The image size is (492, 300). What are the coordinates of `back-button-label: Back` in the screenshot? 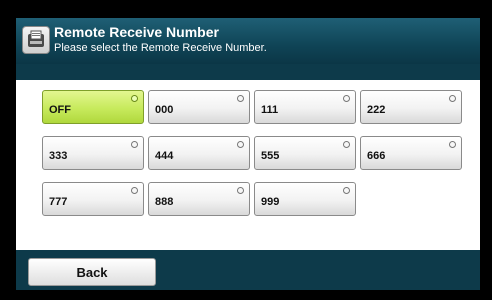 It's located at (92, 272).